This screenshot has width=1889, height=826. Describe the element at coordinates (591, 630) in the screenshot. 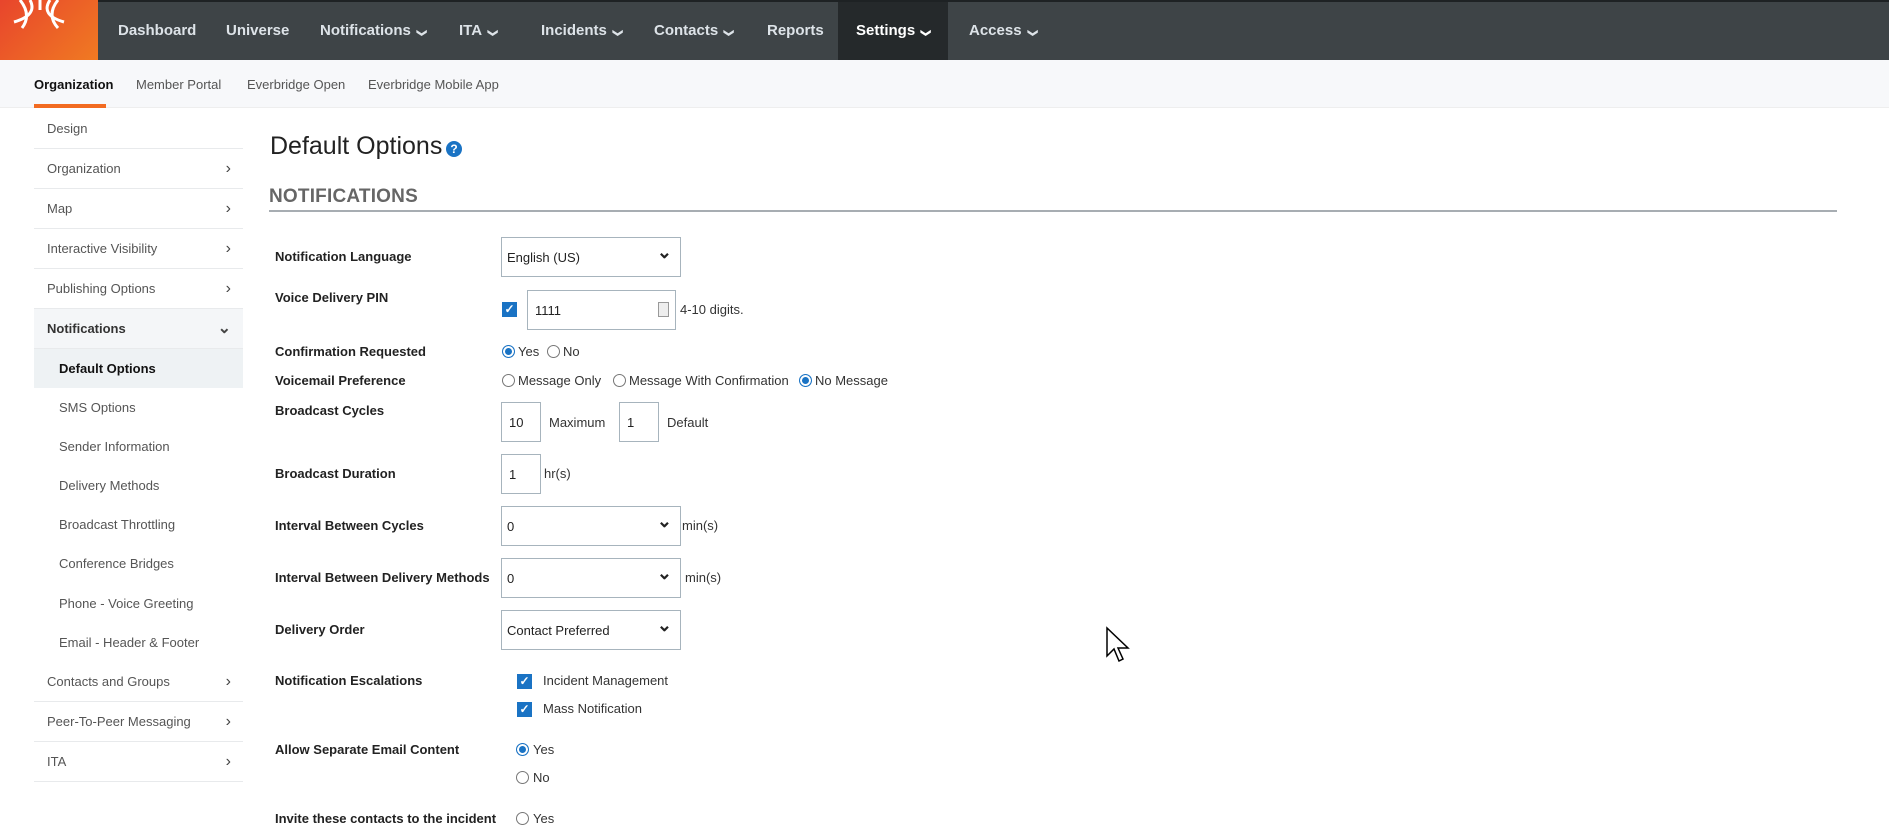

I see `delivery-order-select: Contact Preferred` at that location.